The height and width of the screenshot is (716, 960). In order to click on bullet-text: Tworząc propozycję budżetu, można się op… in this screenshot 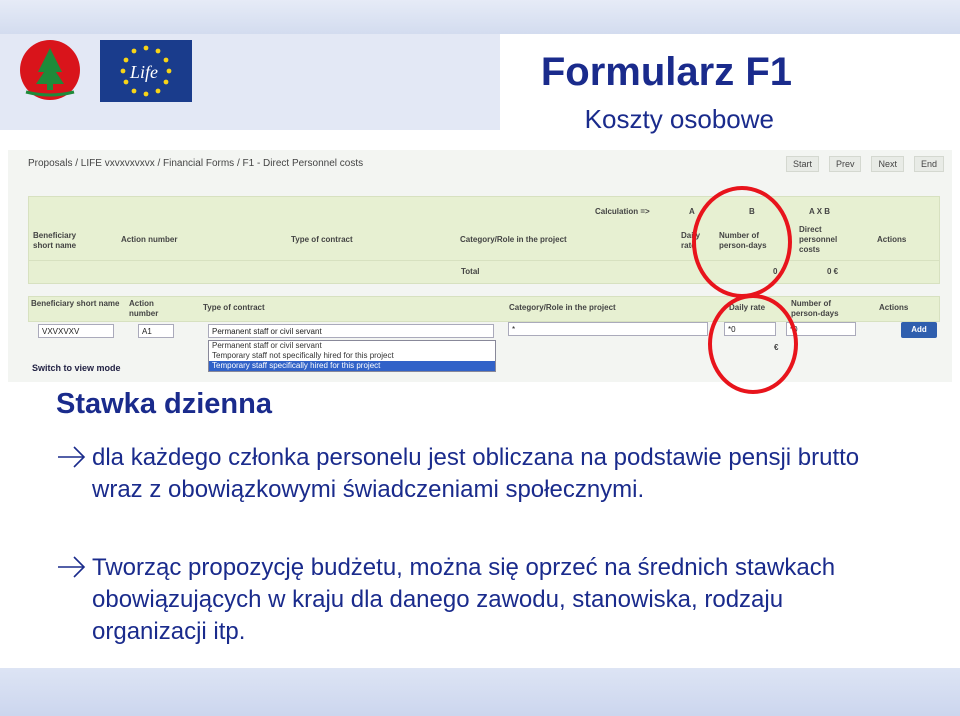, I will do `click(464, 599)`.